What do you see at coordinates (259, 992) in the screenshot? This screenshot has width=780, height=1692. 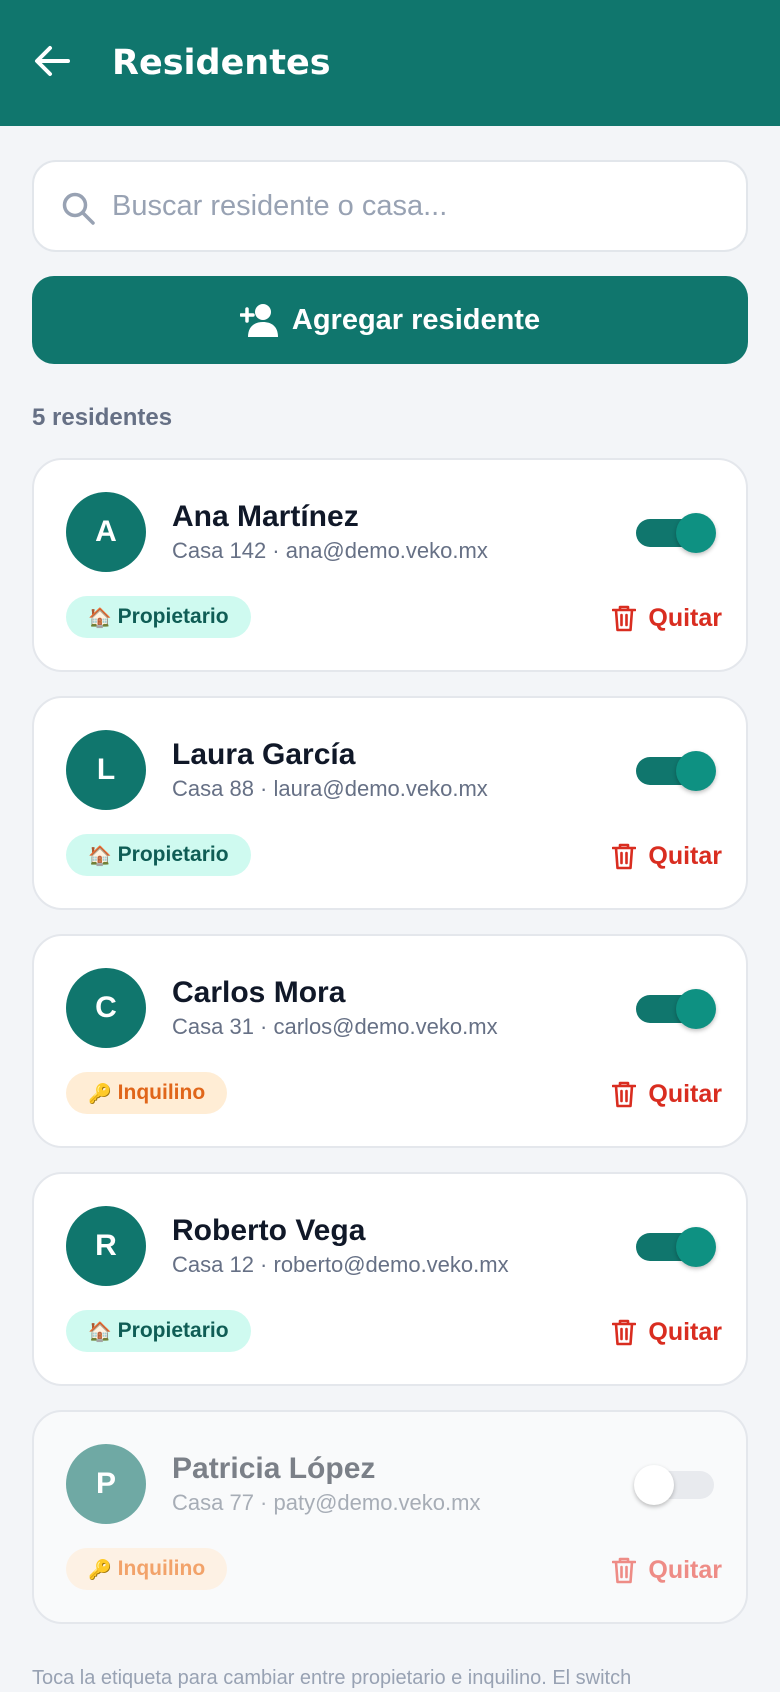 I see `resident-name: Carlos Mora` at bounding box center [259, 992].